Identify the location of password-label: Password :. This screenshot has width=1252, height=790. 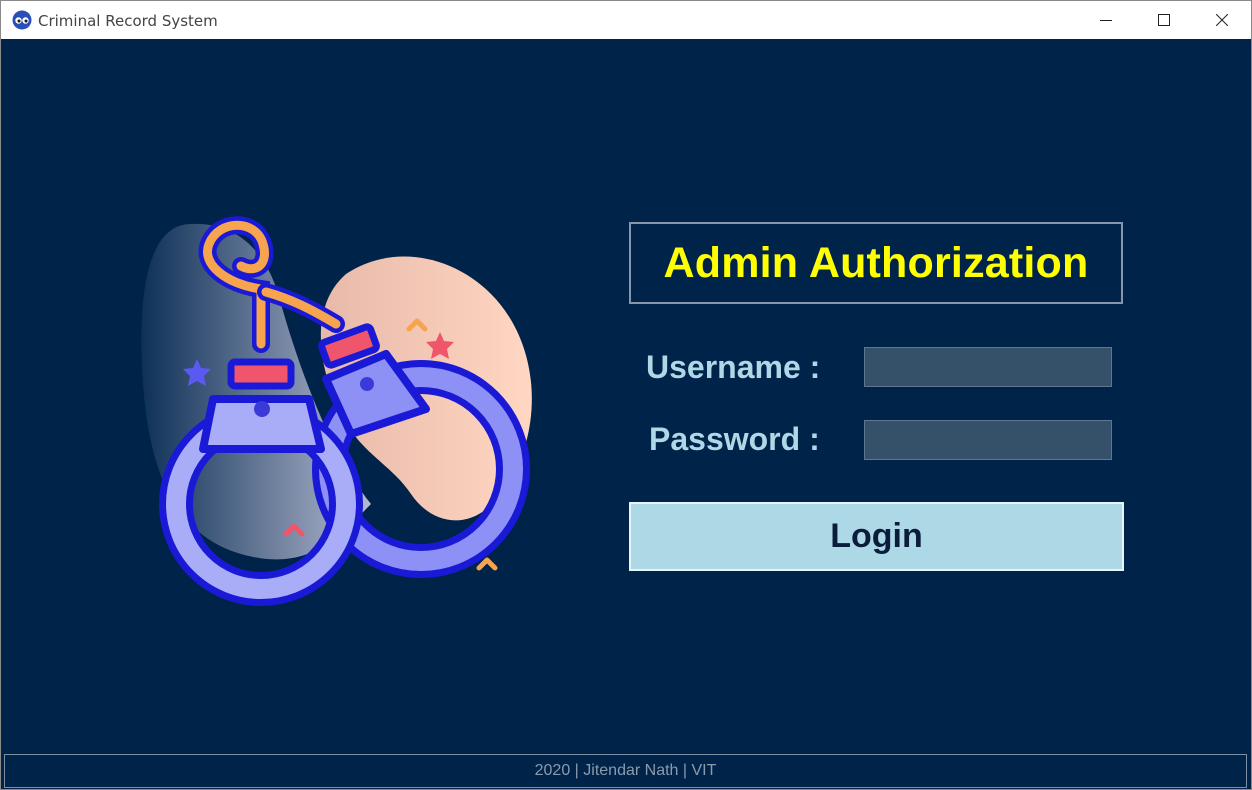
(734, 439).